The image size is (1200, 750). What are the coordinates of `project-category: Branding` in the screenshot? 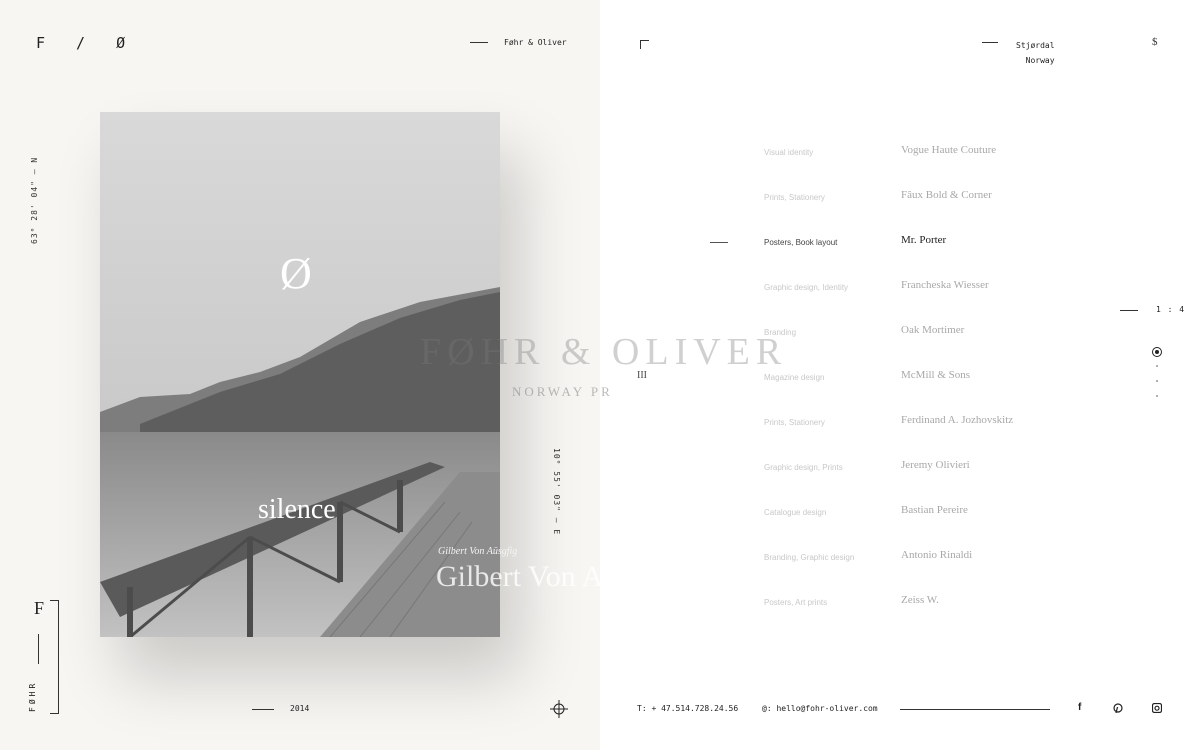 It's located at (780, 332).